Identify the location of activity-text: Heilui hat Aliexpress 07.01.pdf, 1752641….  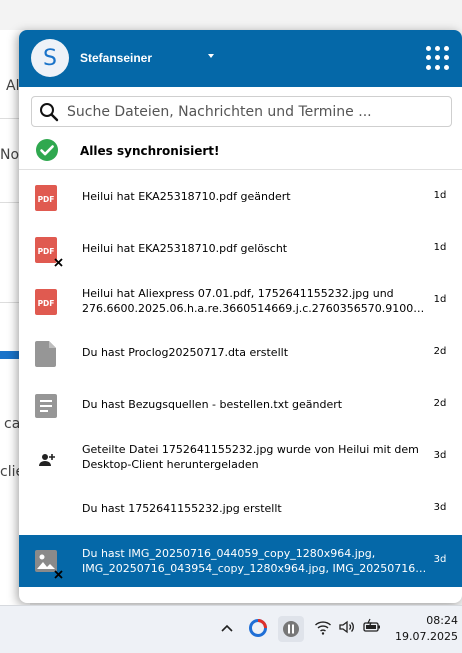
(254, 301).